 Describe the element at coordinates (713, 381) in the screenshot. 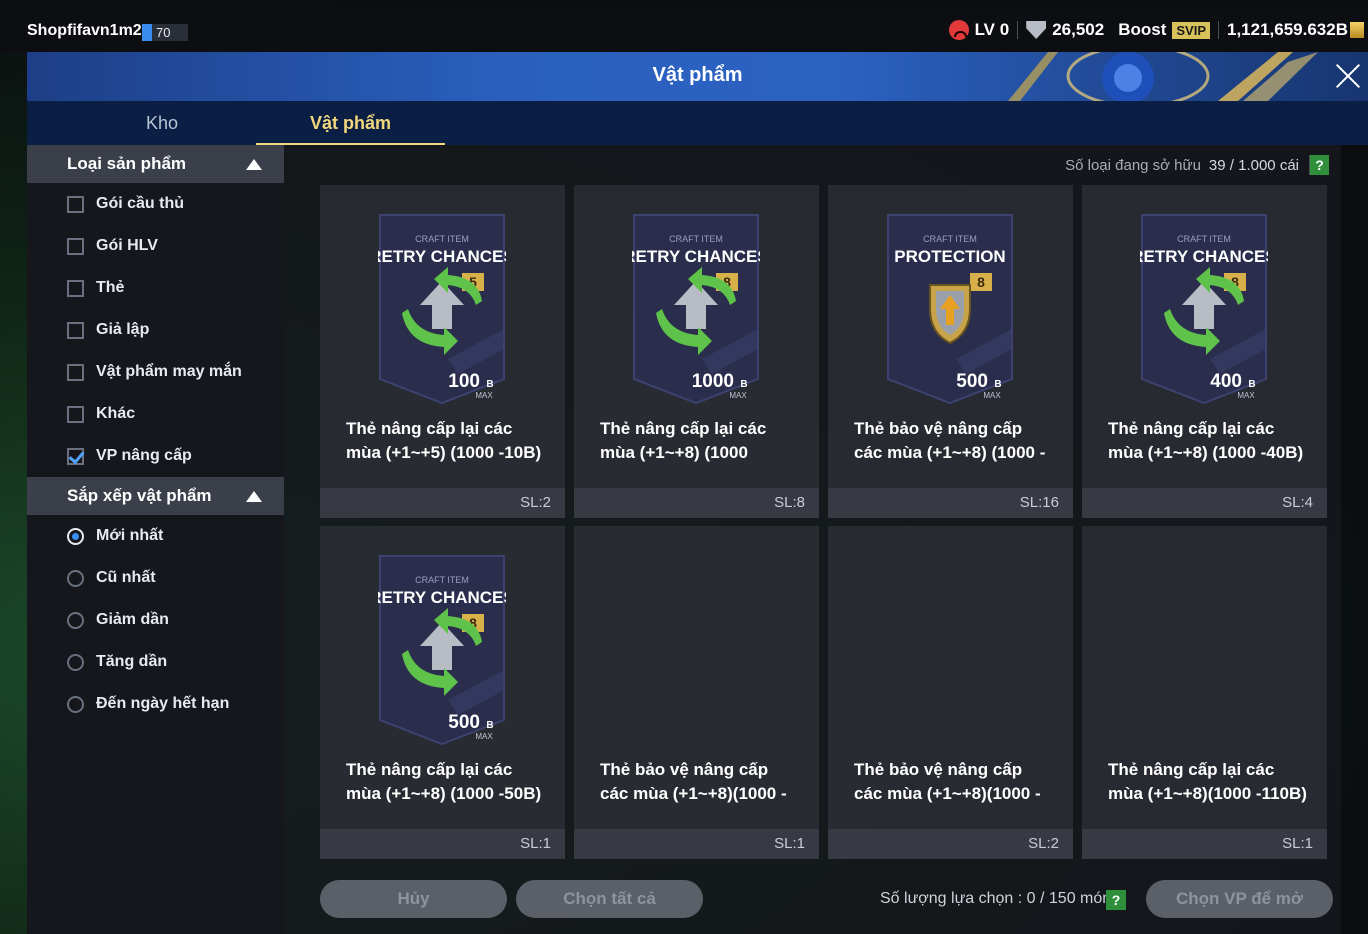

I see `svg-text: 1000` at that location.